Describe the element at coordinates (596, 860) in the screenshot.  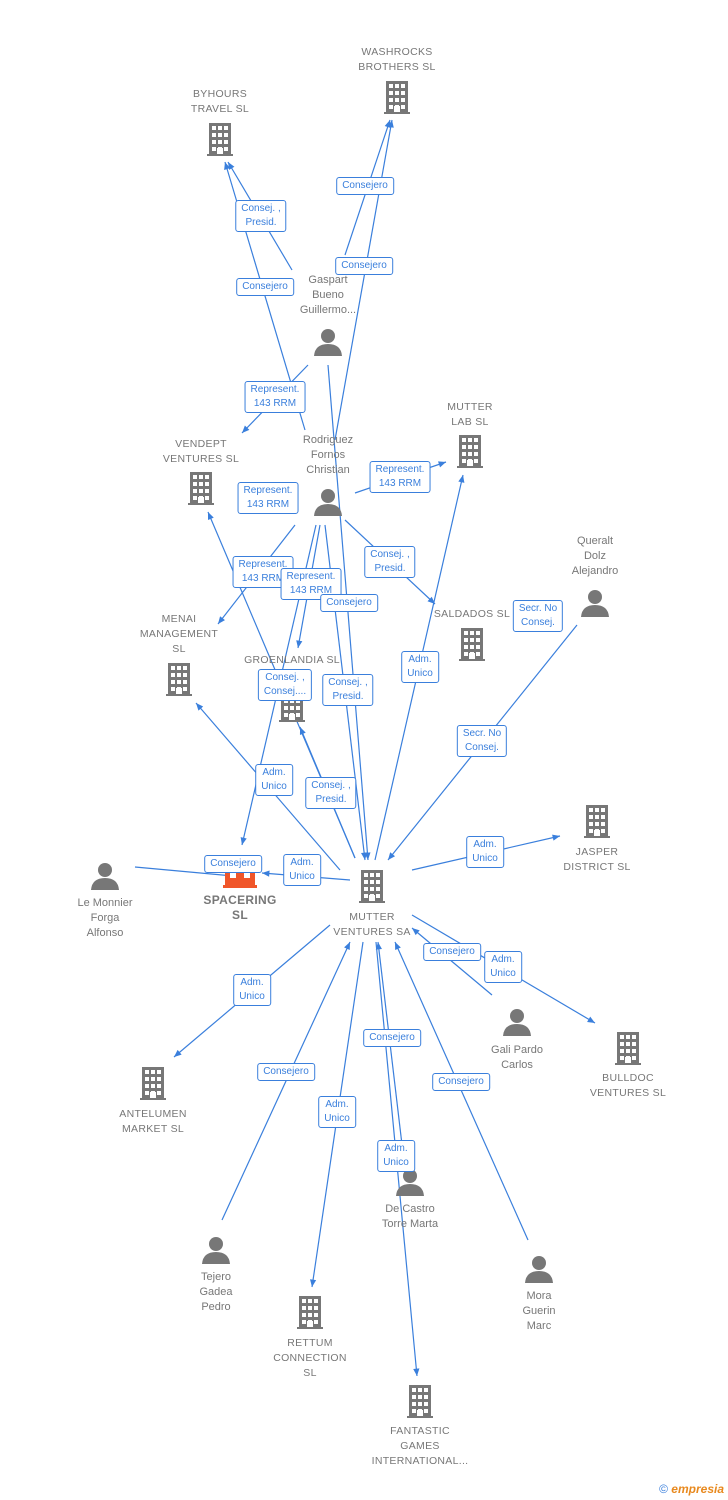
I see `node-label-jasper: JASPER DISTRICT SL` at that location.